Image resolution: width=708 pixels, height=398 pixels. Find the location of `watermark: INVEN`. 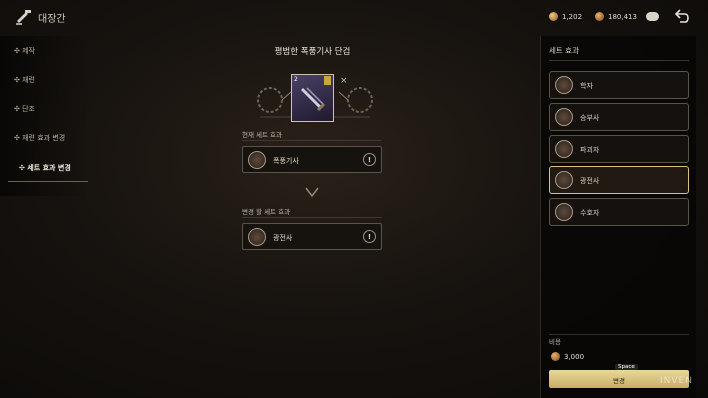

watermark: INVEN is located at coordinates (676, 381).